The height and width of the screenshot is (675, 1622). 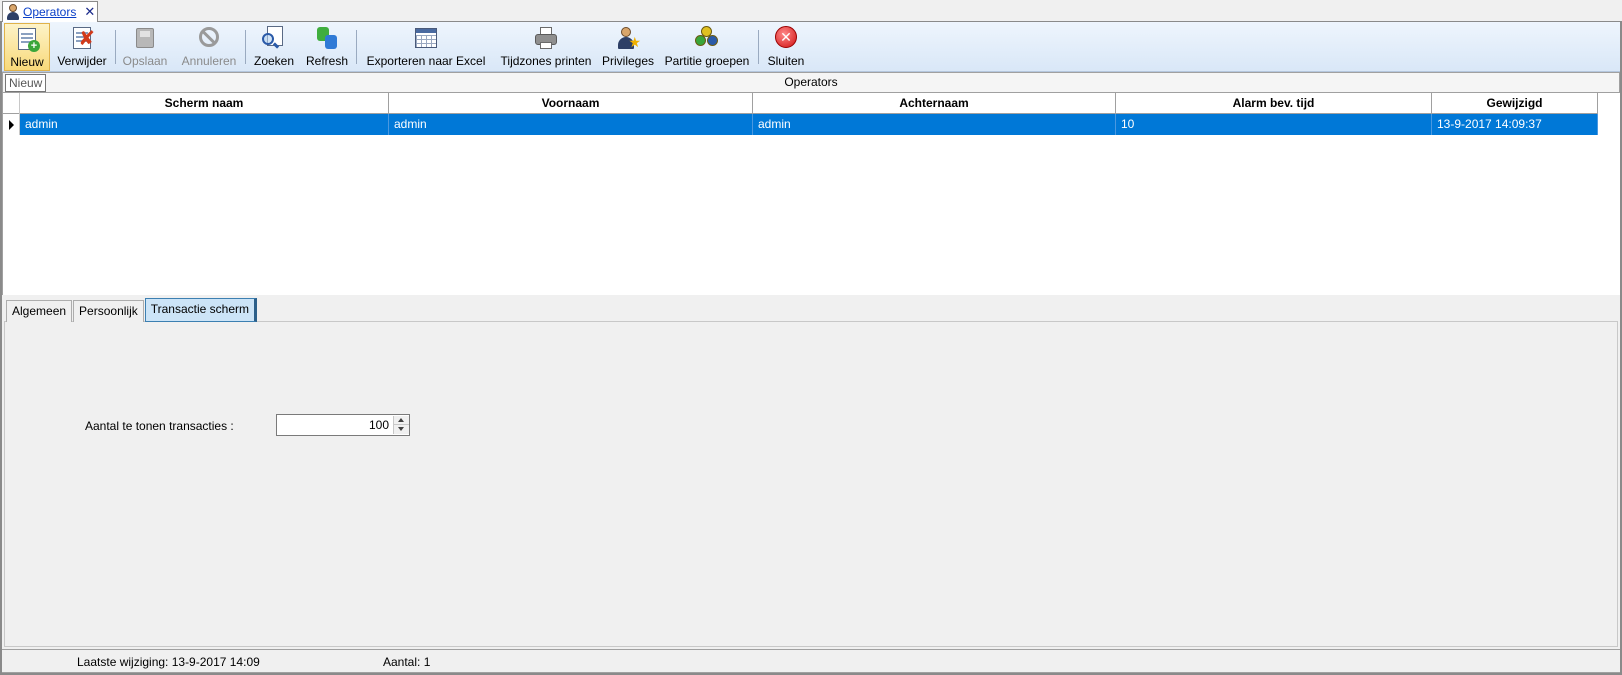 What do you see at coordinates (168, 662) in the screenshot?
I see `status-last-change: Laatste wijziging: 13-9-2017 14:09` at bounding box center [168, 662].